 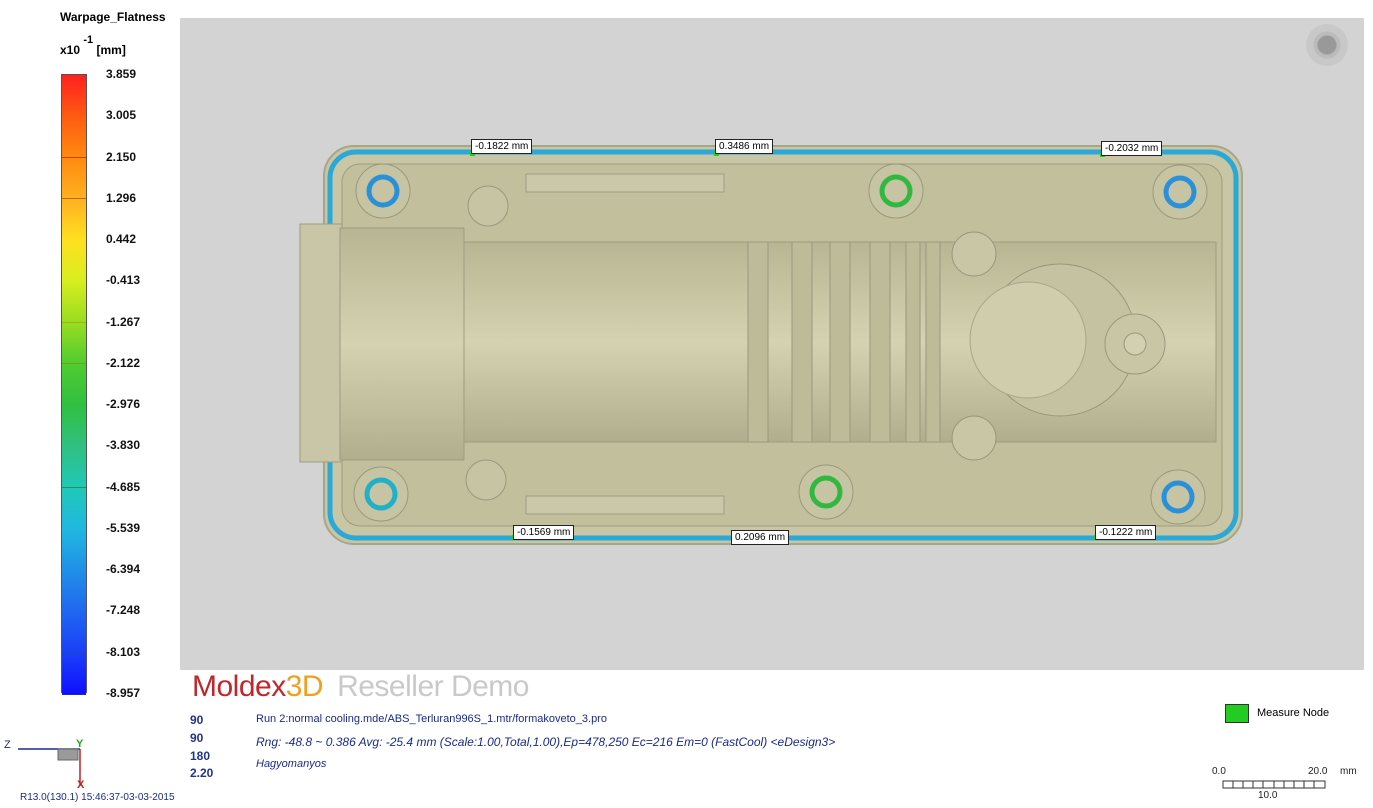 I want to click on scale-bar: 0.0 20.0 mm 10.0, so click(x=1286, y=784).